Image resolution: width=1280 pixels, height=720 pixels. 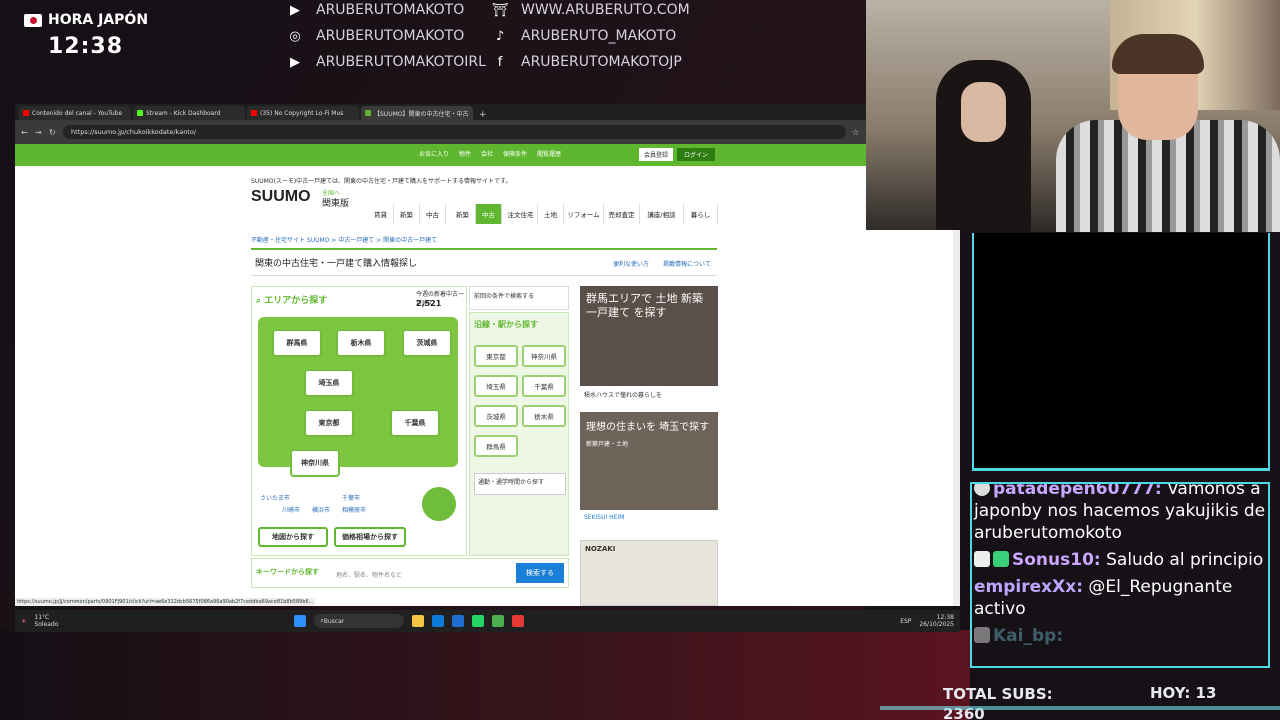 What do you see at coordinates (500, 36) in the screenshot?
I see `tiktok-icon: ♪` at bounding box center [500, 36].